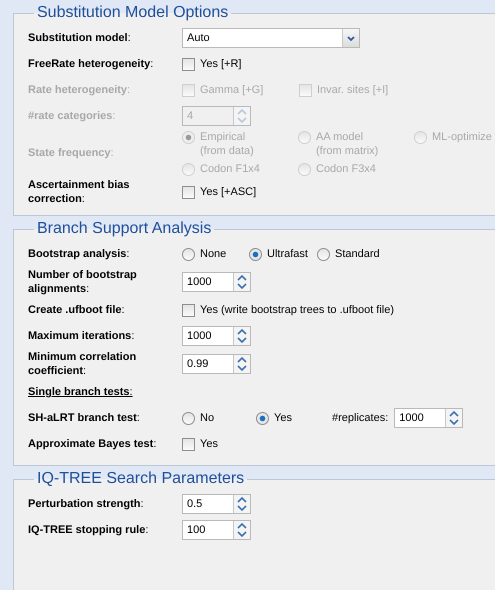  Describe the element at coordinates (72, 116) in the screenshot. I see `field-label: #rate categories:` at that location.